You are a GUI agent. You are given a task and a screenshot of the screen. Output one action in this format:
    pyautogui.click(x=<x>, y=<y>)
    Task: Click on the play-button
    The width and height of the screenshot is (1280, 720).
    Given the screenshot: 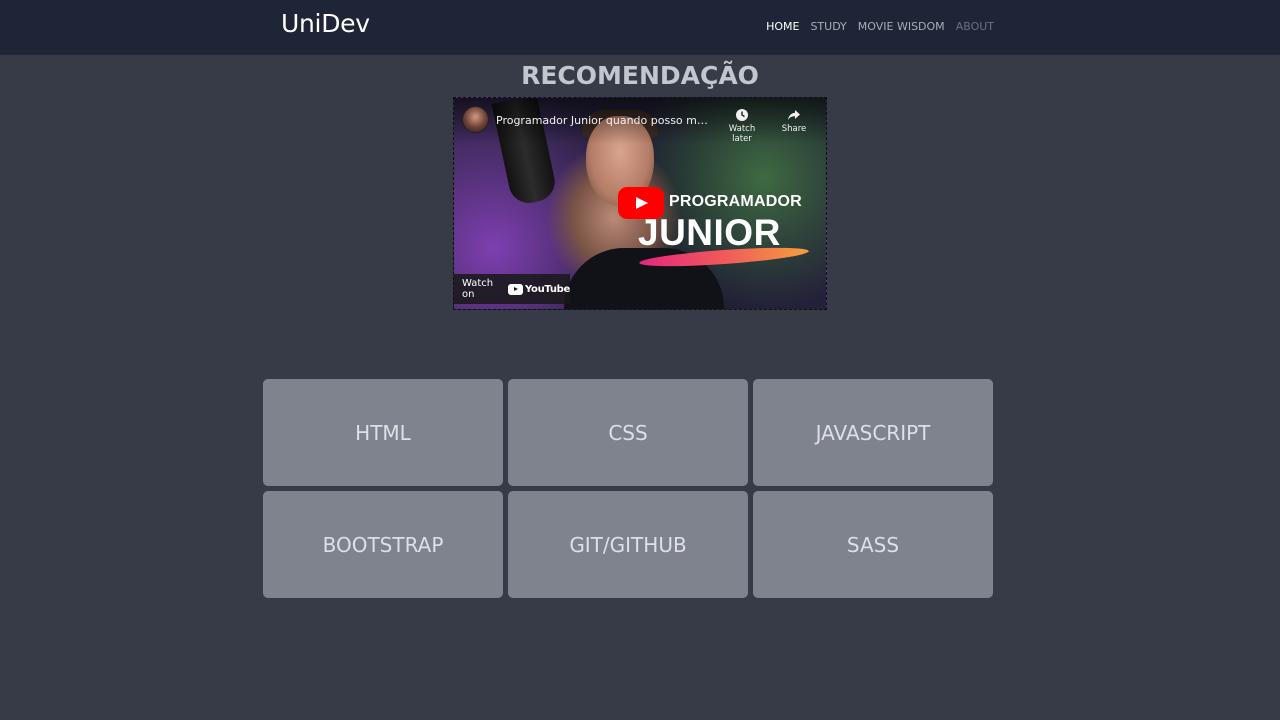 What is the action you would take?
    pyautogui.click(x=641, y=203)
    